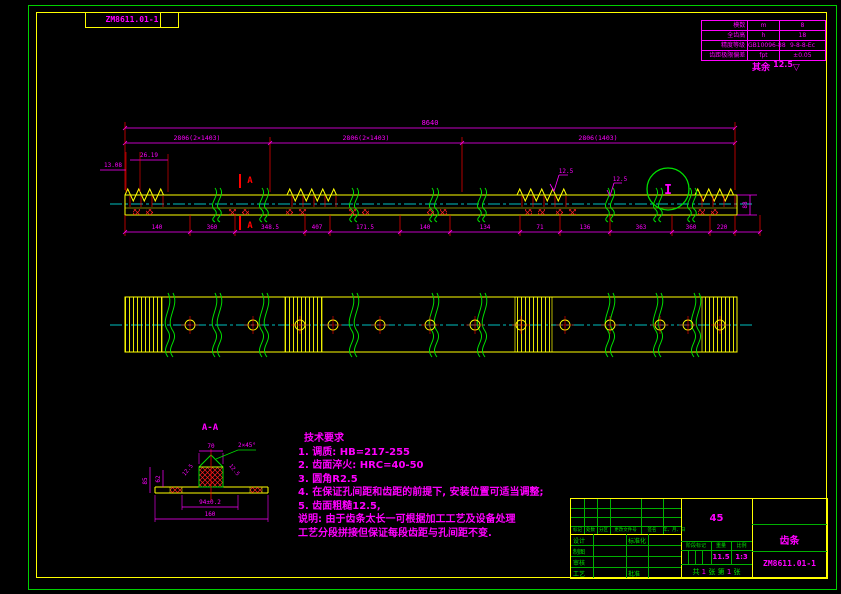 Image resolution: width=841 pixels, height=594 pixels. Describe the element at coordinates (789, 563) in the screenshot. I see `drawing-number: ZM8611.01-1` at that location.